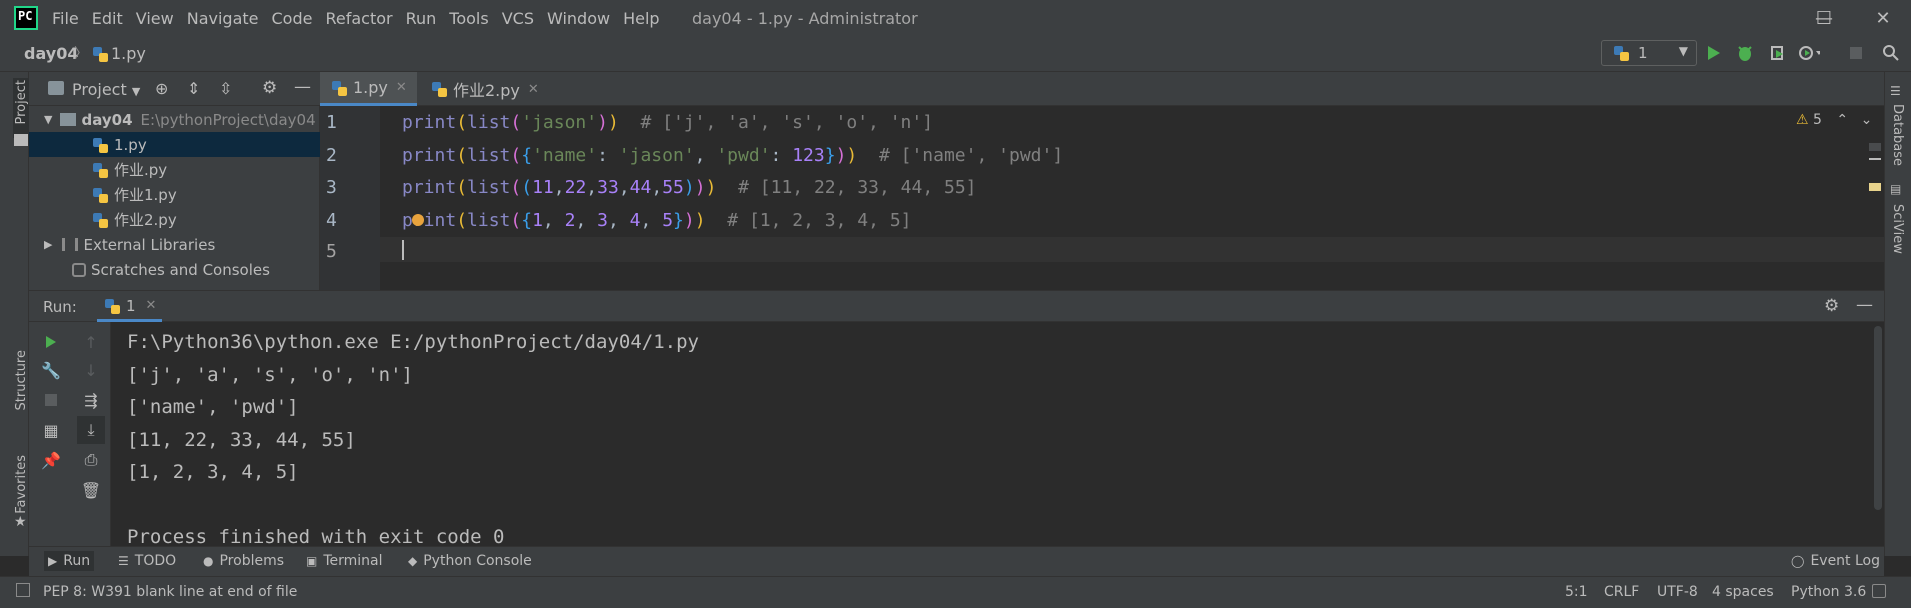 The image size is (1911, 608). What do you see at coordinates (91, 370) in the screenshot?
I see `arrow-down-icon: ↓` at bounding box center [91, 370].